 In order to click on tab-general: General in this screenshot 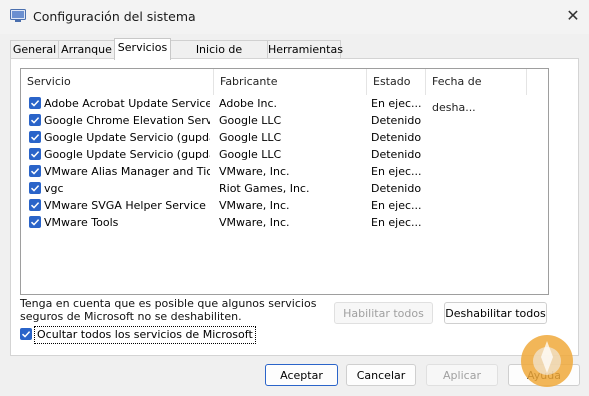, I will do `click(34, 49)`.